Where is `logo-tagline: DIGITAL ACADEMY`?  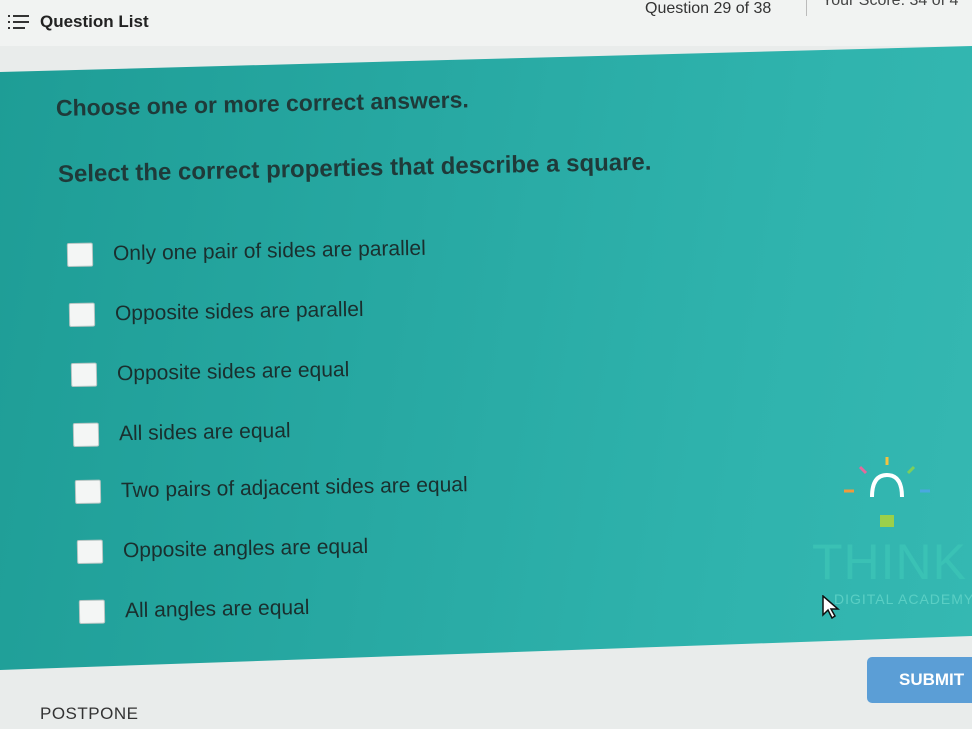
logo-tagline: DIGITAL ACADEMY is located at coordinates (903, 599).